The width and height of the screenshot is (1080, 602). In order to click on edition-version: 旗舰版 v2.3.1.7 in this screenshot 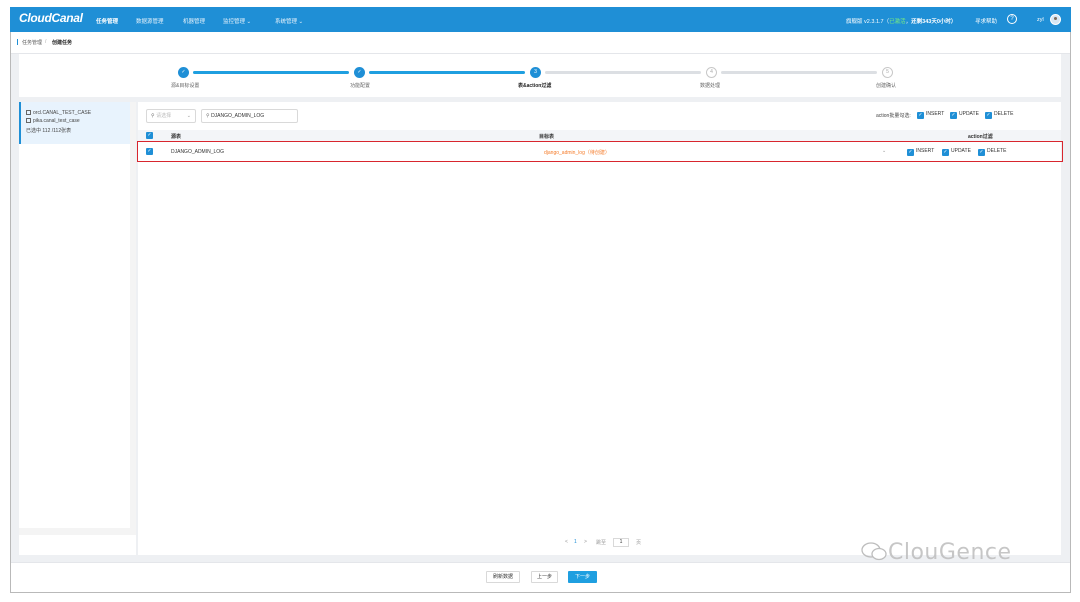, I will do `click(865, 22)`.